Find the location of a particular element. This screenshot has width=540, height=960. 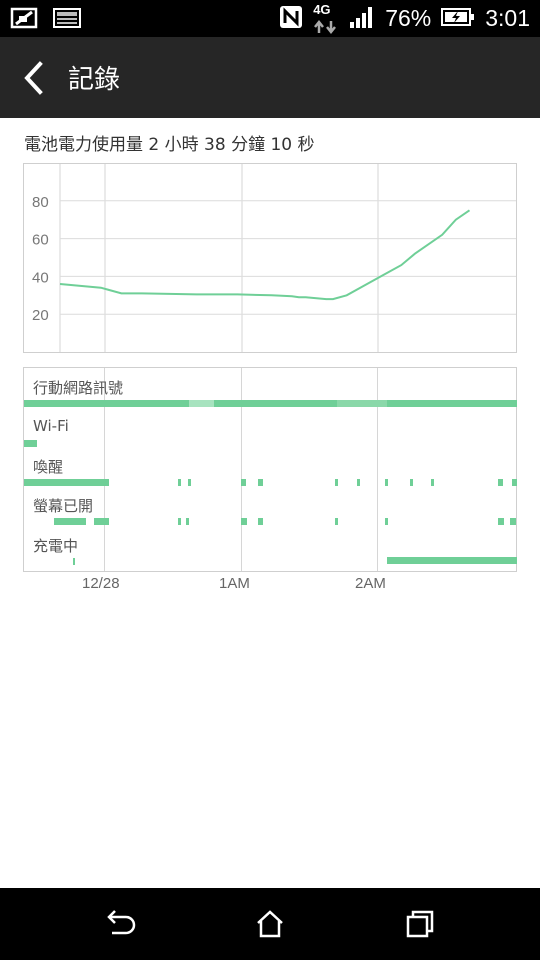

row-label-charging: 充電中 is located at coordinates (56, 546).